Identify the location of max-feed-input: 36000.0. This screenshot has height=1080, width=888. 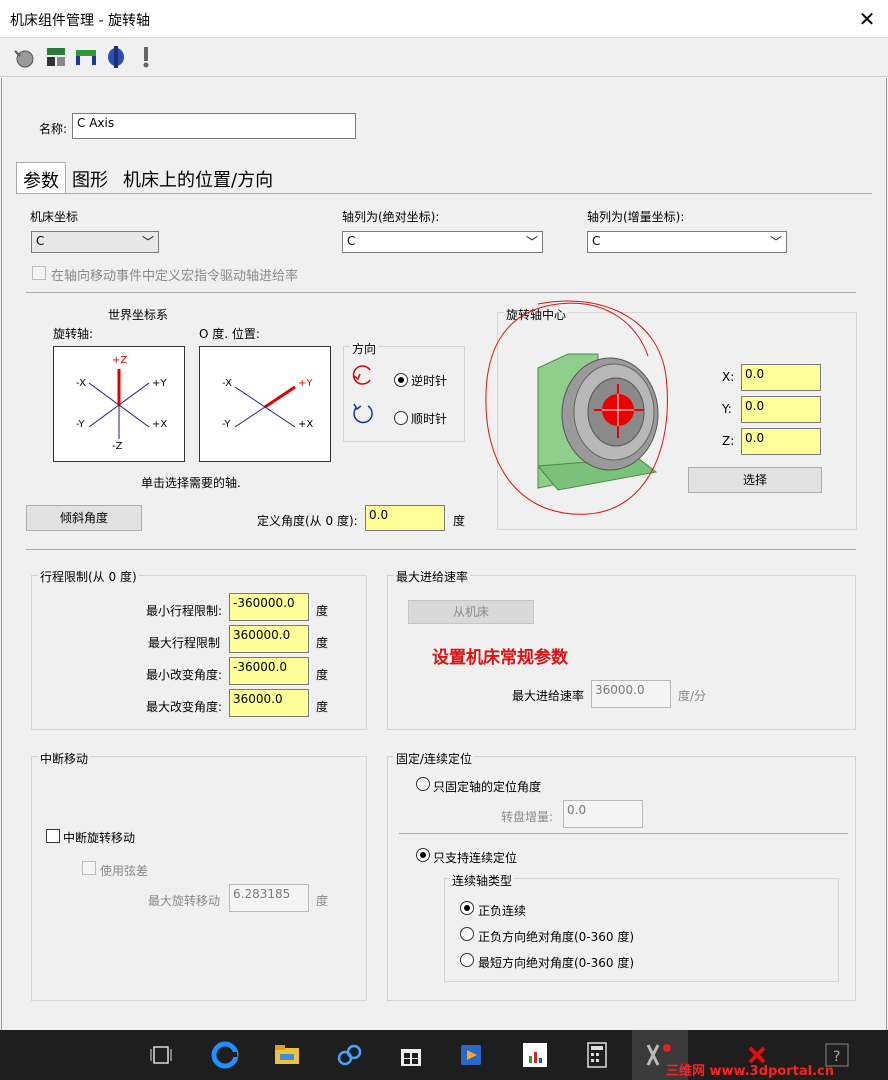
(631, 694).